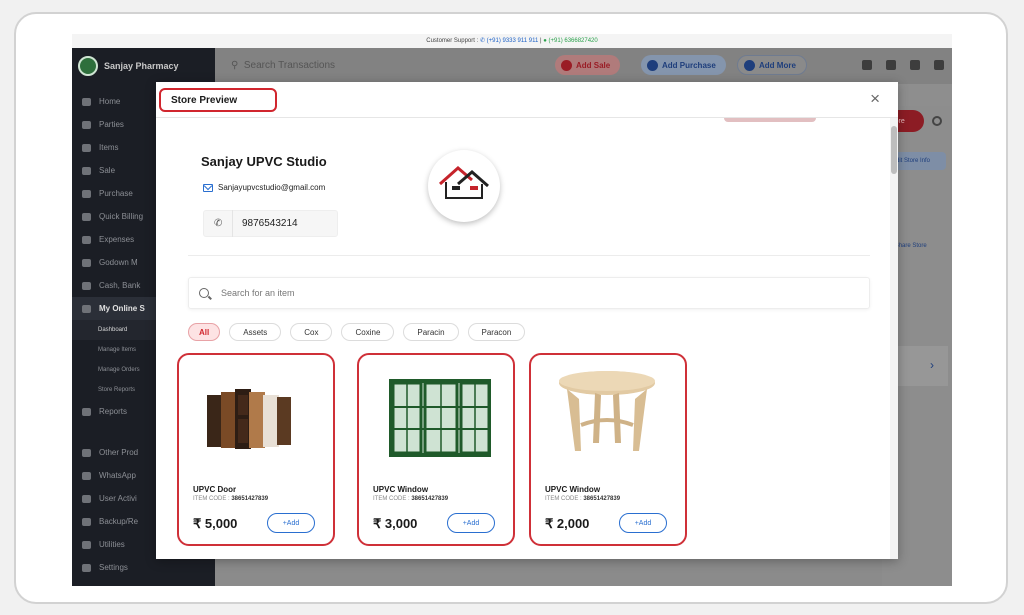 Image resolution: width=1024 pixels, height=615 pixels. I want to click on sidebar-item-label: Parties, so click(111, 124).